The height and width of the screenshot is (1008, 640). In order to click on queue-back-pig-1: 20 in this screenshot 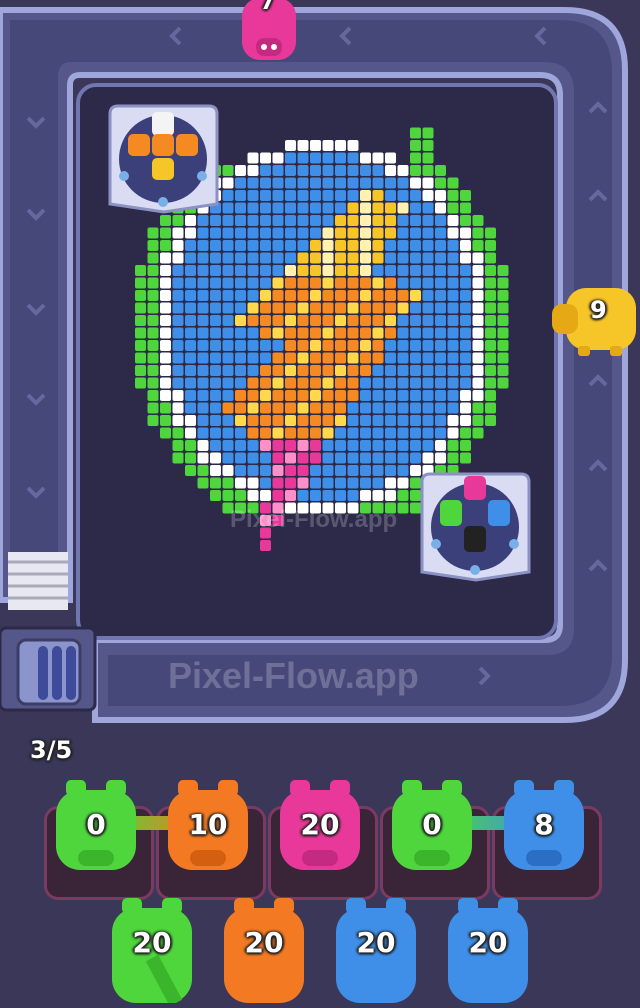, I will do `click(152, 952)`.